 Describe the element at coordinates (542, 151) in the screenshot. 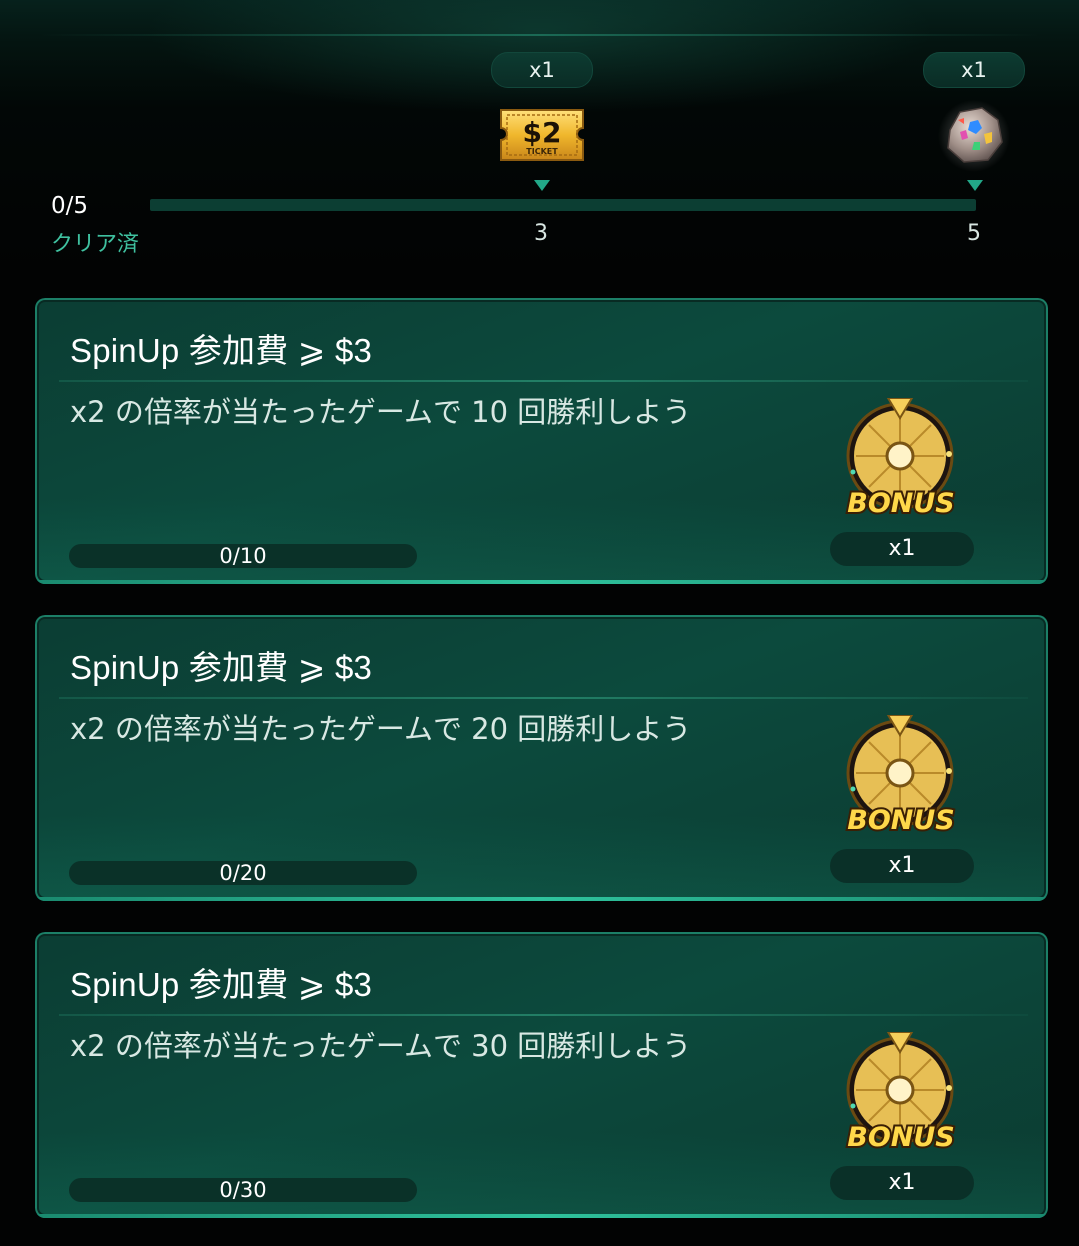

I see `ticket-label: TICKET` at that location.